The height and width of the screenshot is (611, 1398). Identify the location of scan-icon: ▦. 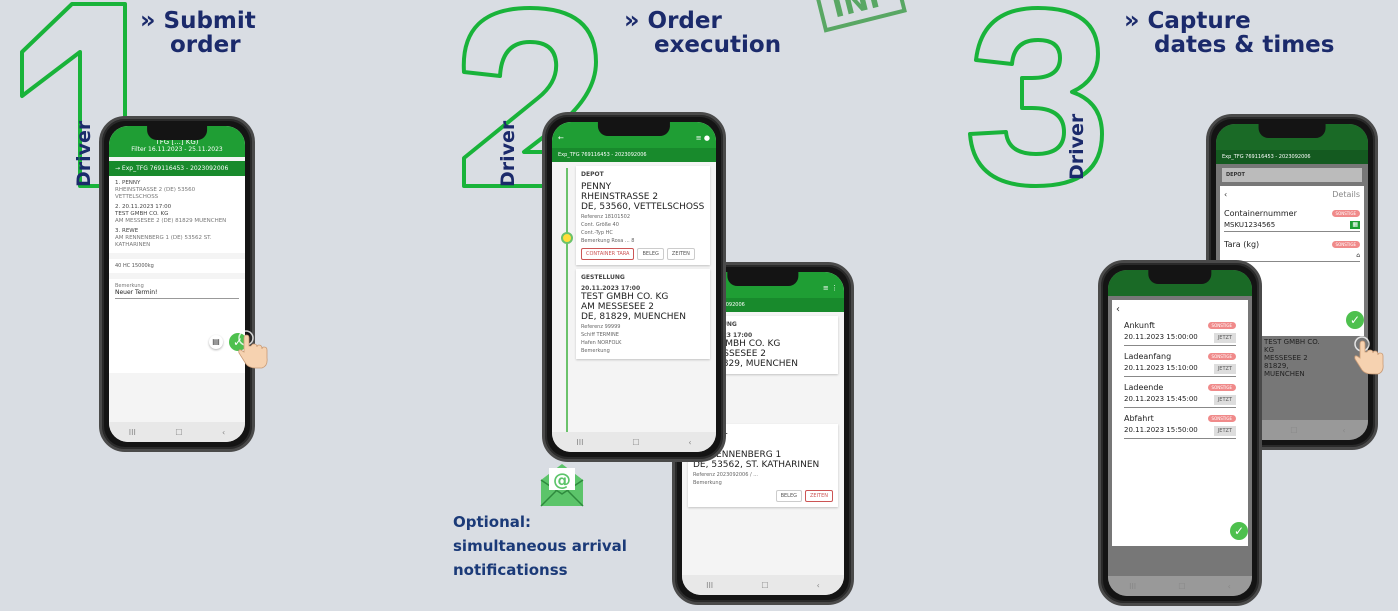
(1355, 225).